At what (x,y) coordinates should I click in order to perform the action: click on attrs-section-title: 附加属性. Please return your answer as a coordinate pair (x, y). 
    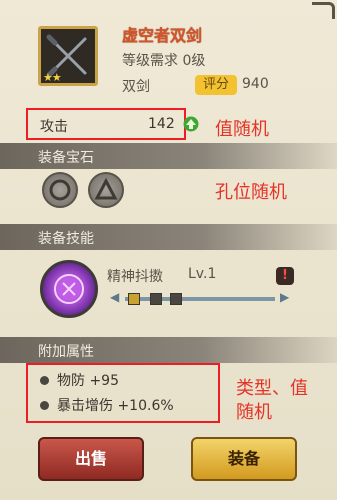
    Looking at the image, I should click on (66, 352).